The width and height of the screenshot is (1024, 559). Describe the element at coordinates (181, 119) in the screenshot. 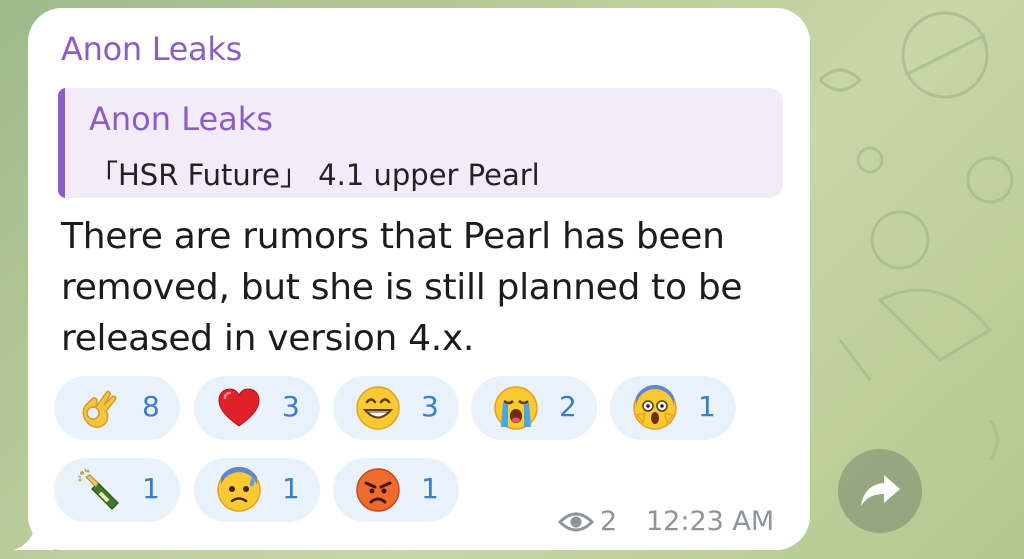

I see `reply-author: Anon Leaks` at that location.